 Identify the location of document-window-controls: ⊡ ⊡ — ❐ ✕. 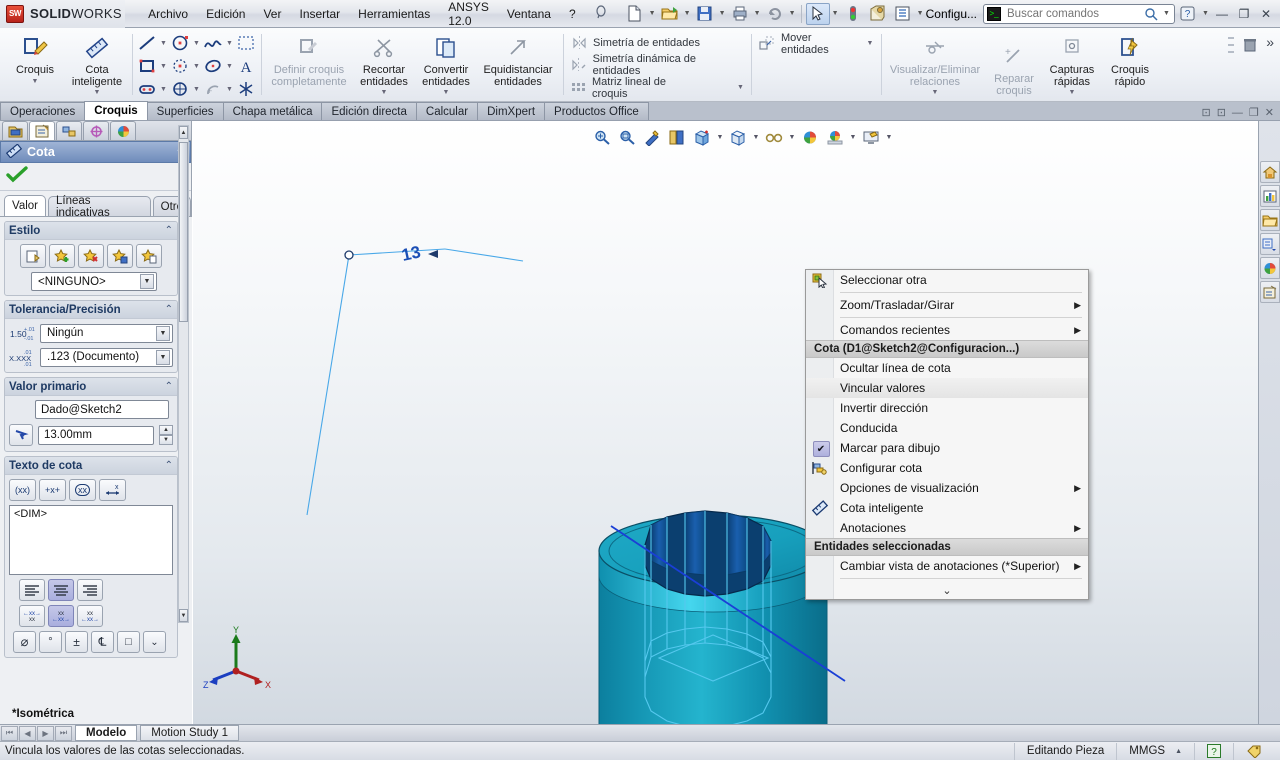
(1240, 113).